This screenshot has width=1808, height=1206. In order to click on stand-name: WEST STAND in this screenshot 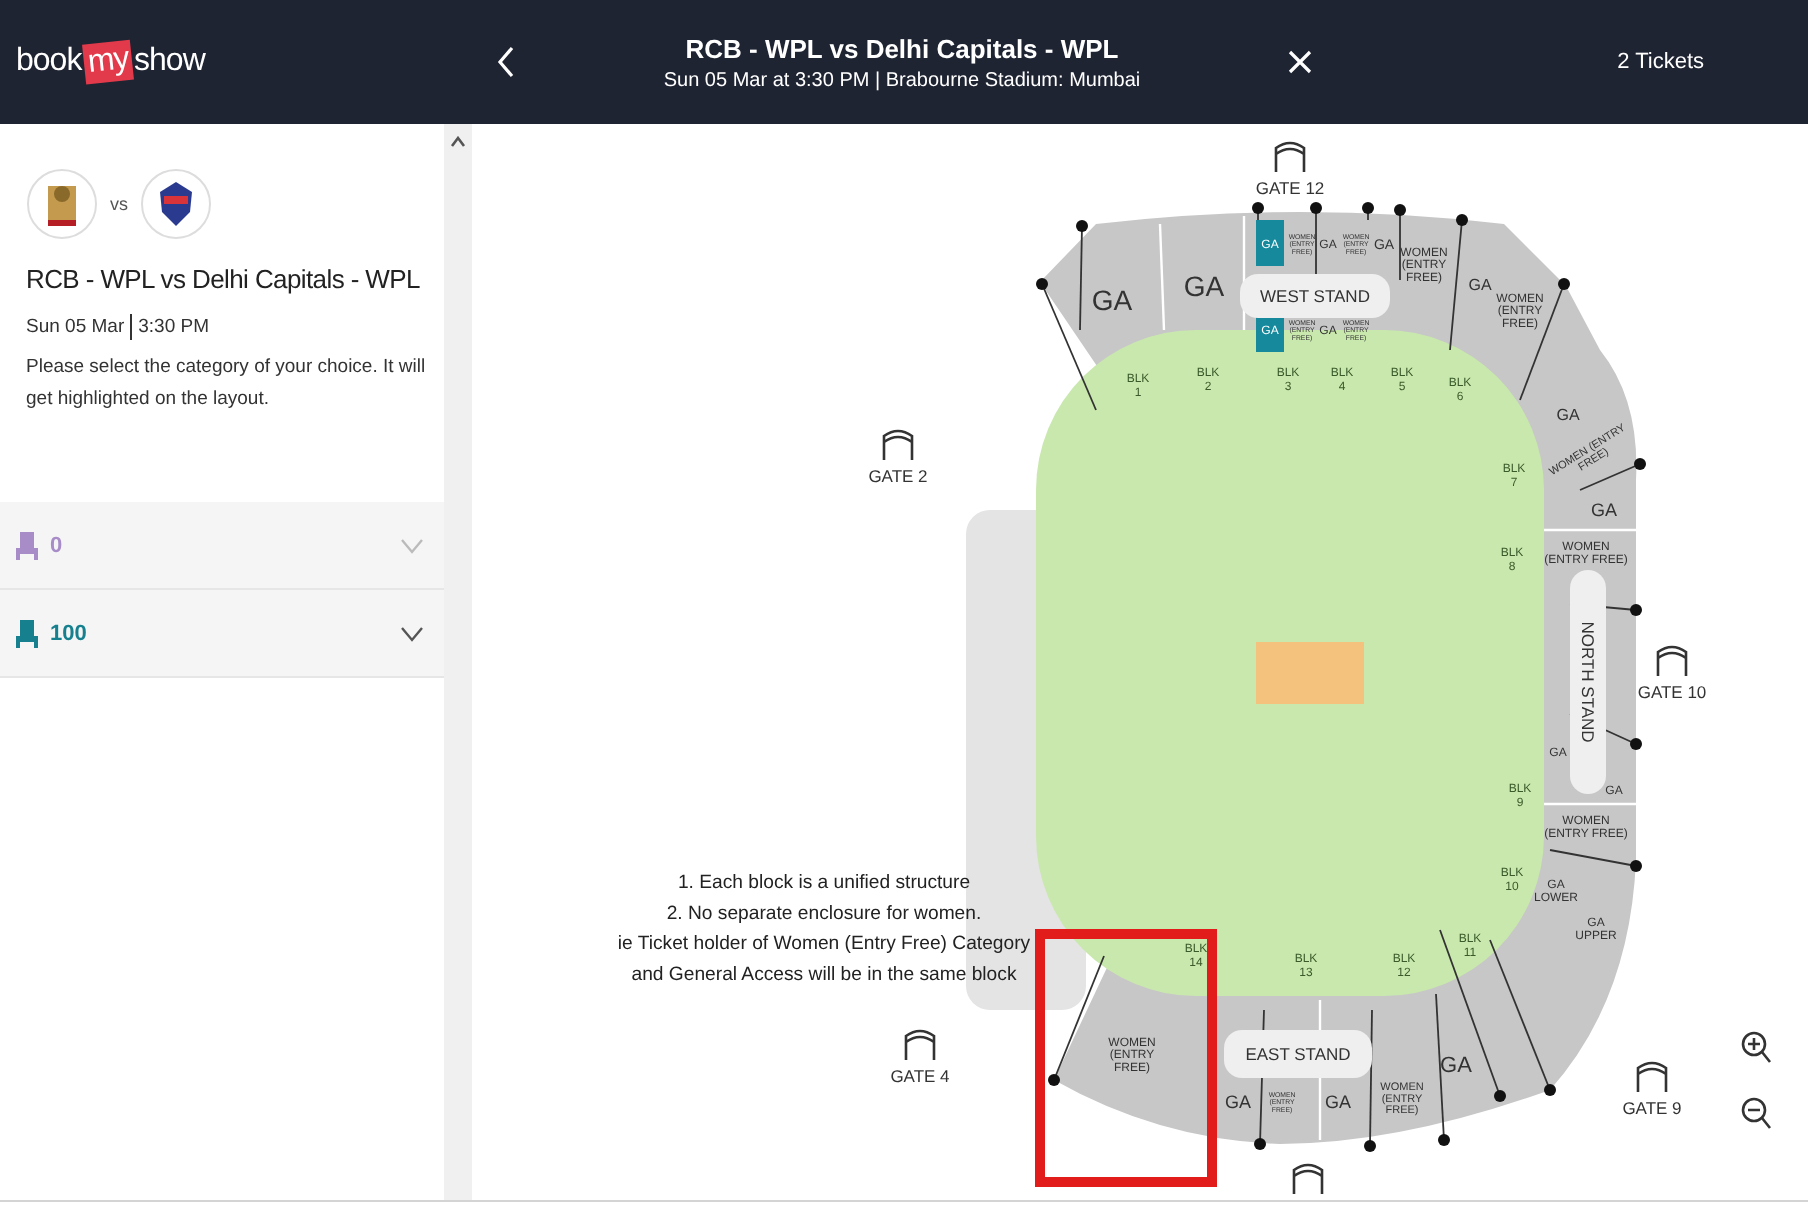, I will do `click(1315, 296)`.